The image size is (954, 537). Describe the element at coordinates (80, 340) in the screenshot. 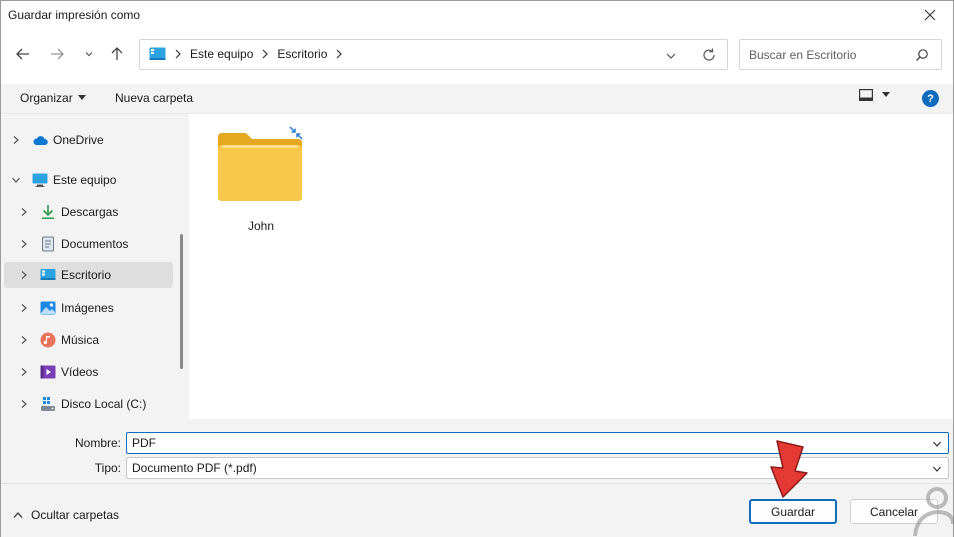

I see `sidebar-item-label: Música` at that location.